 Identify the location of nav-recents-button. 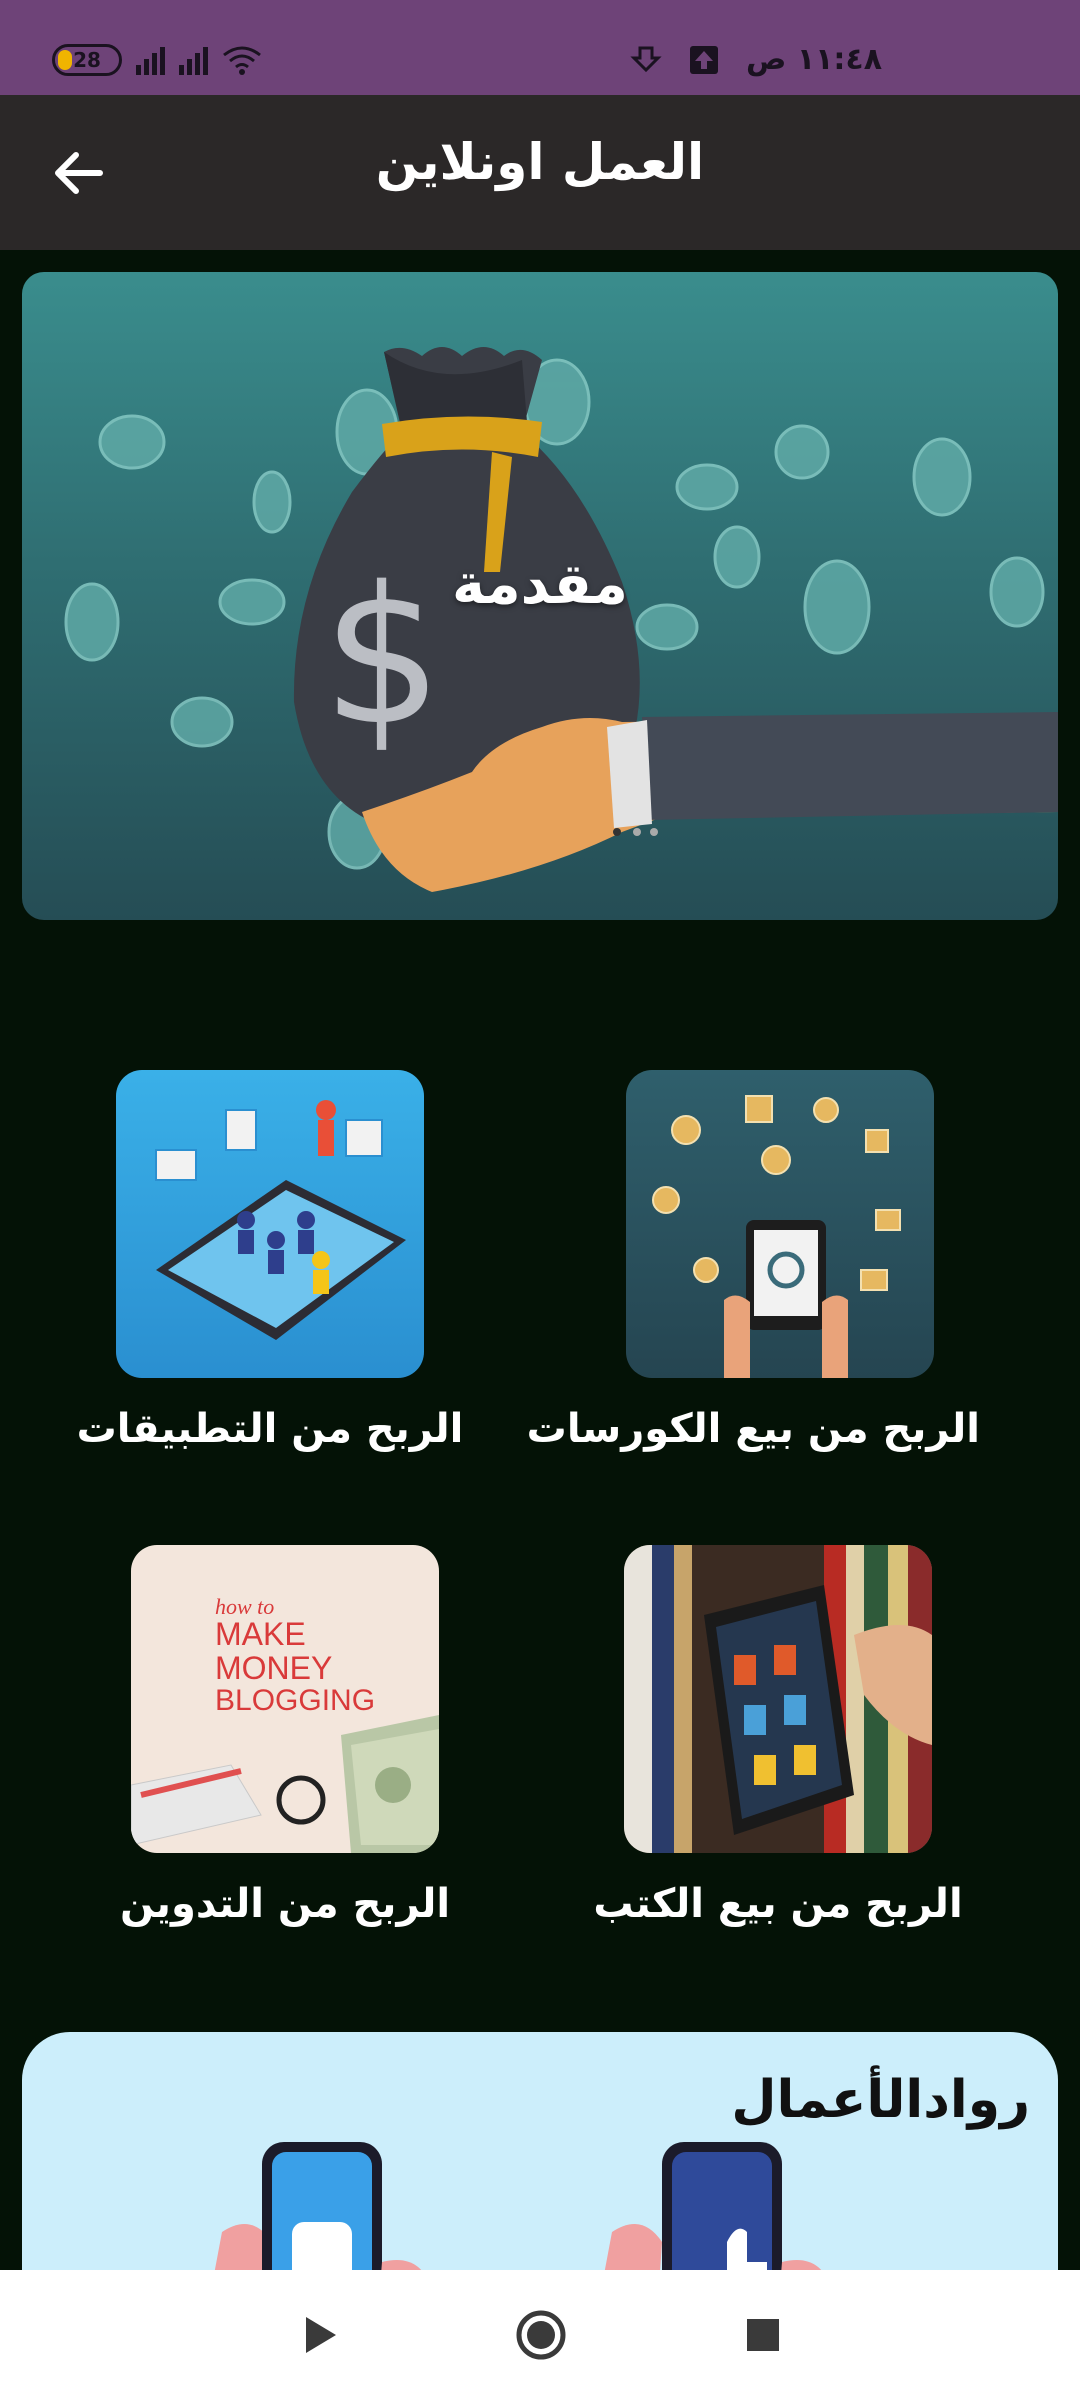
(763, 2335).